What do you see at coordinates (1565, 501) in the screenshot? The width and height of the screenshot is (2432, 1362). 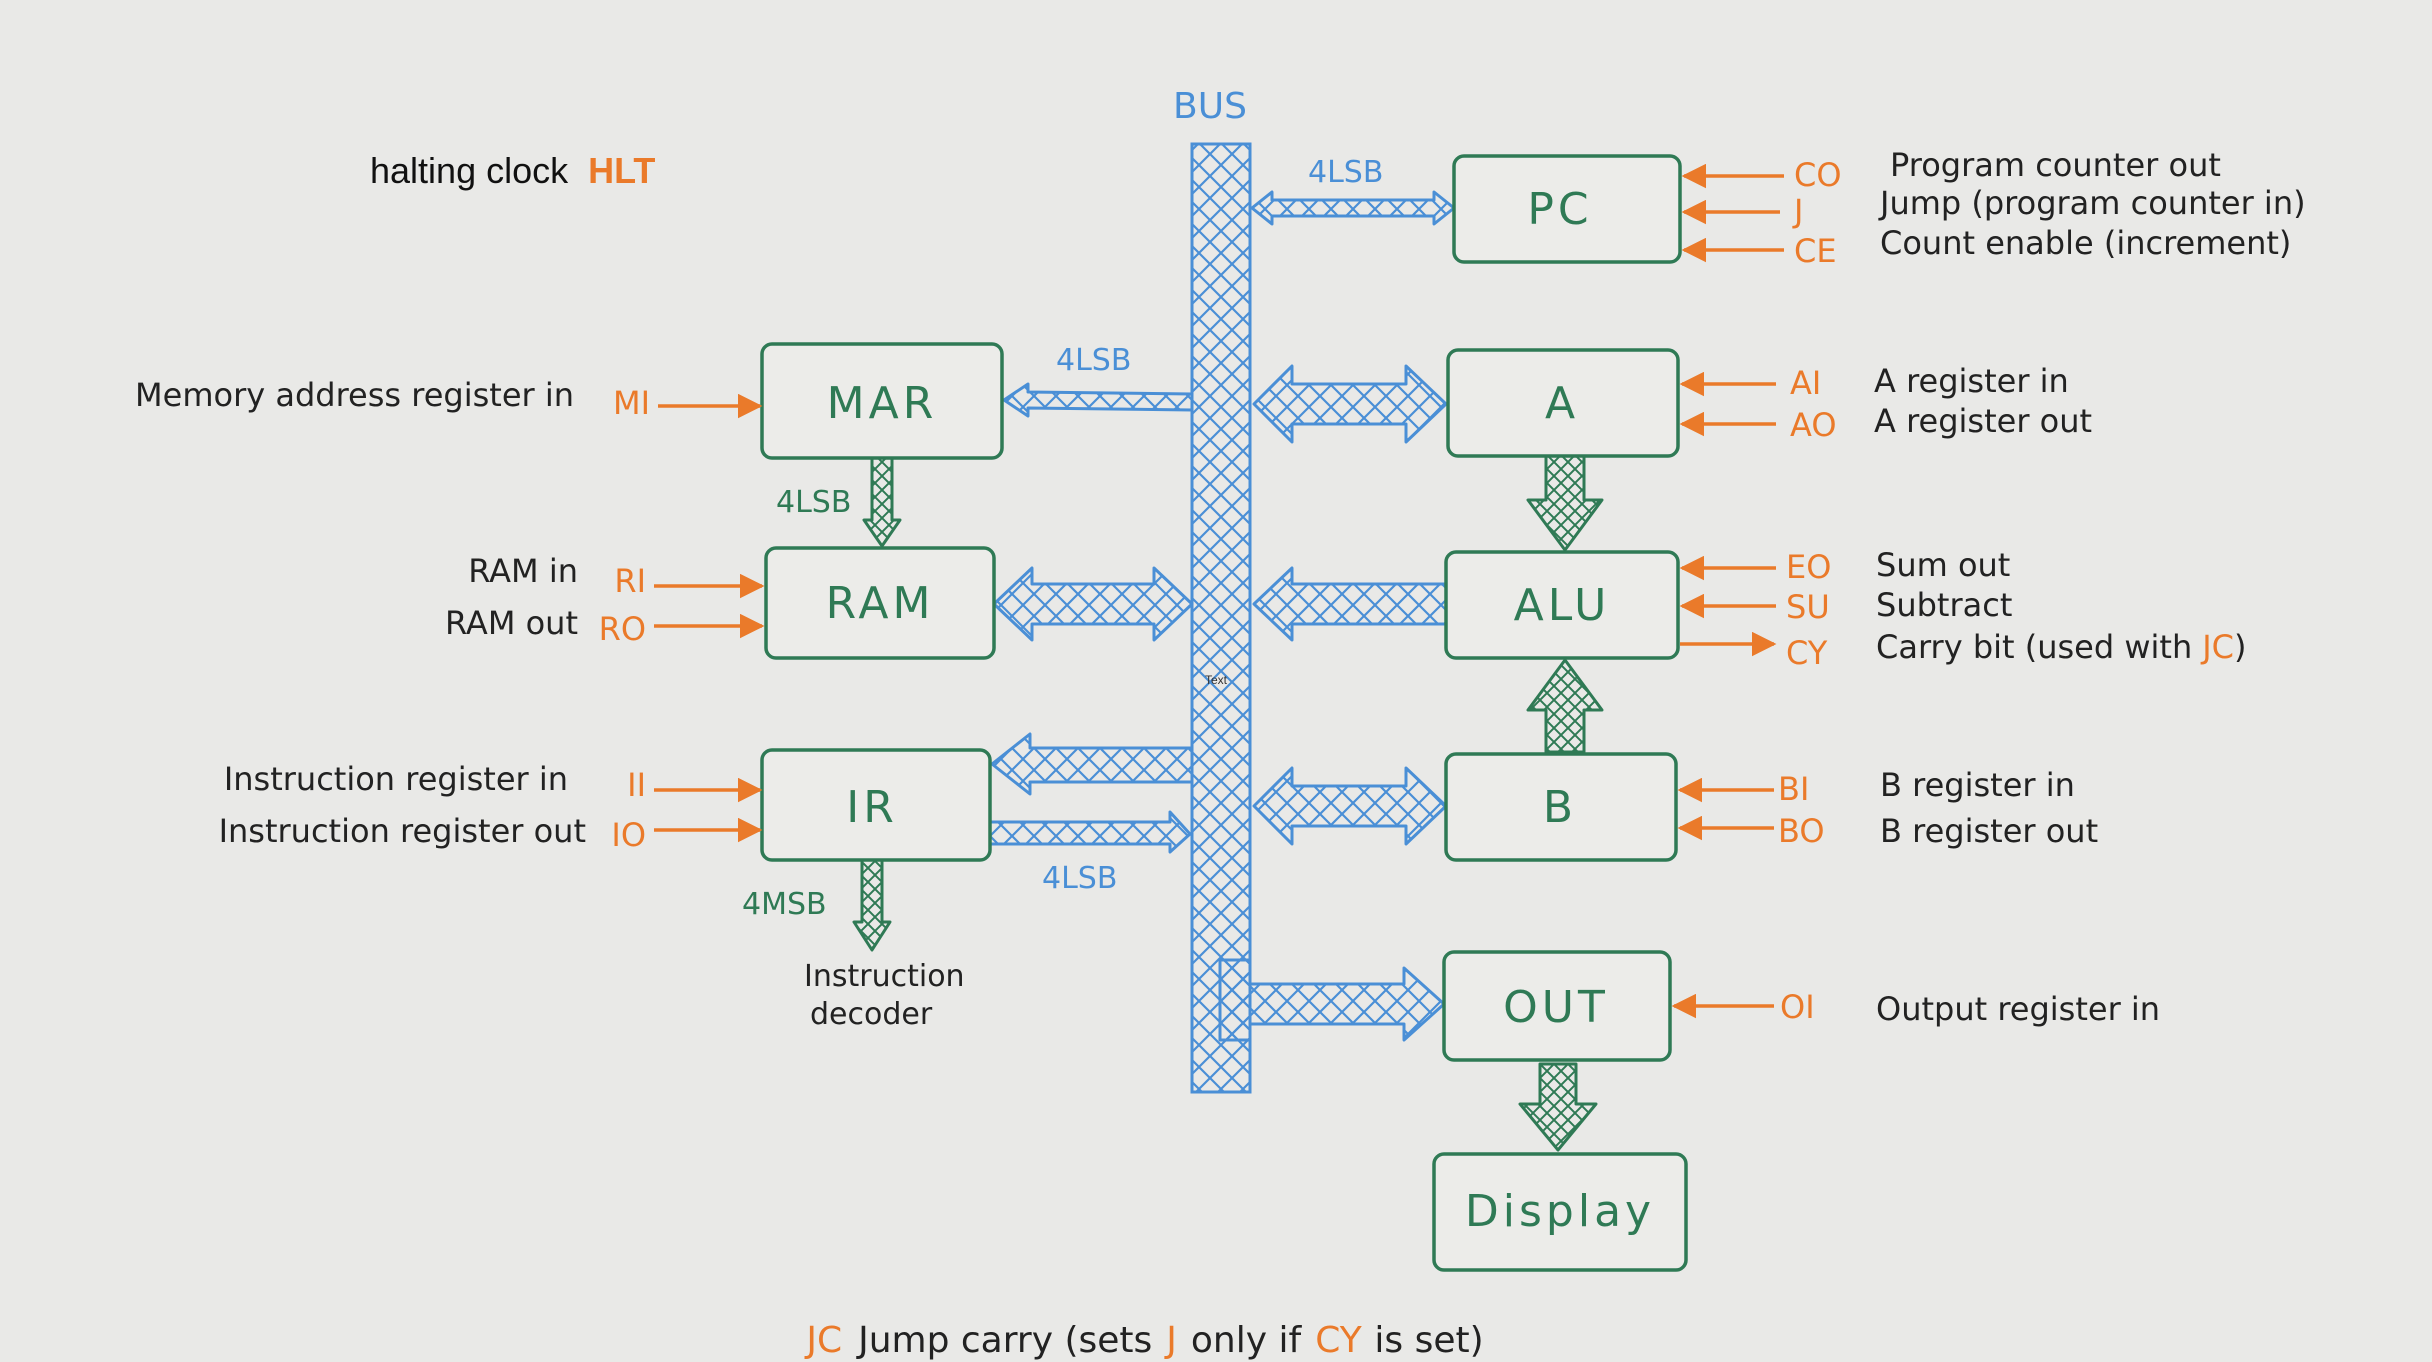 I see `arrow-a-alu` at bounding box center [1565, 501].